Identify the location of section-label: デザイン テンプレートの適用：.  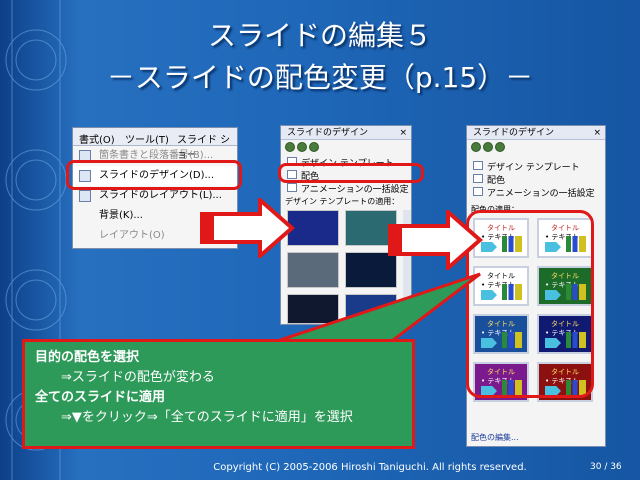
(342, 201).